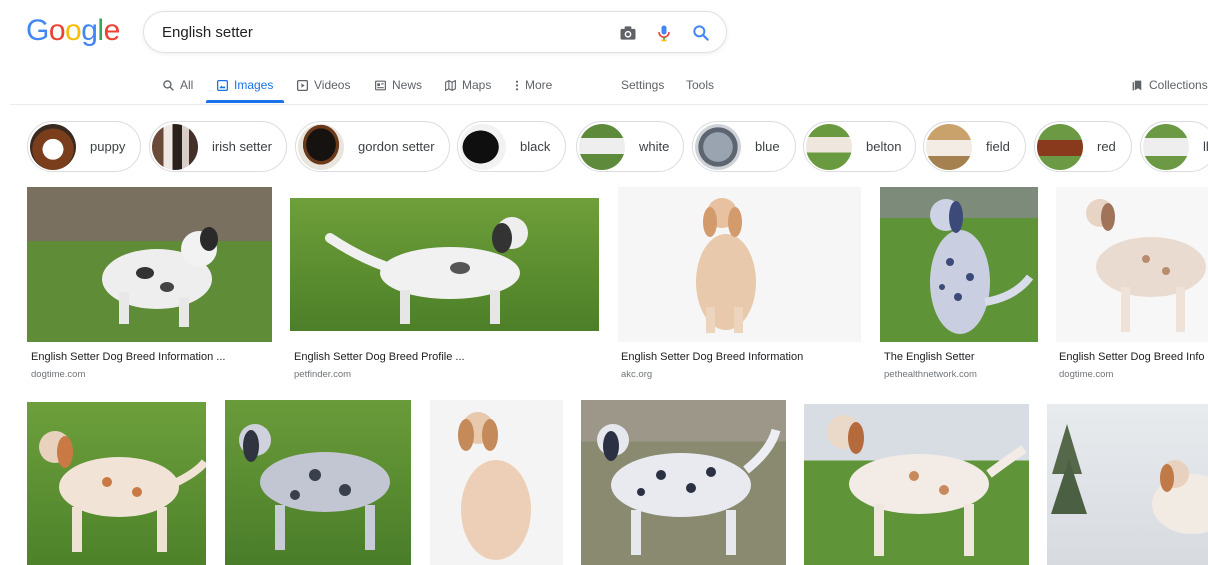  What do you see at coordinates (380, 85) in the screenshot?
I see `news-icon` at bounding box center [380, 85].